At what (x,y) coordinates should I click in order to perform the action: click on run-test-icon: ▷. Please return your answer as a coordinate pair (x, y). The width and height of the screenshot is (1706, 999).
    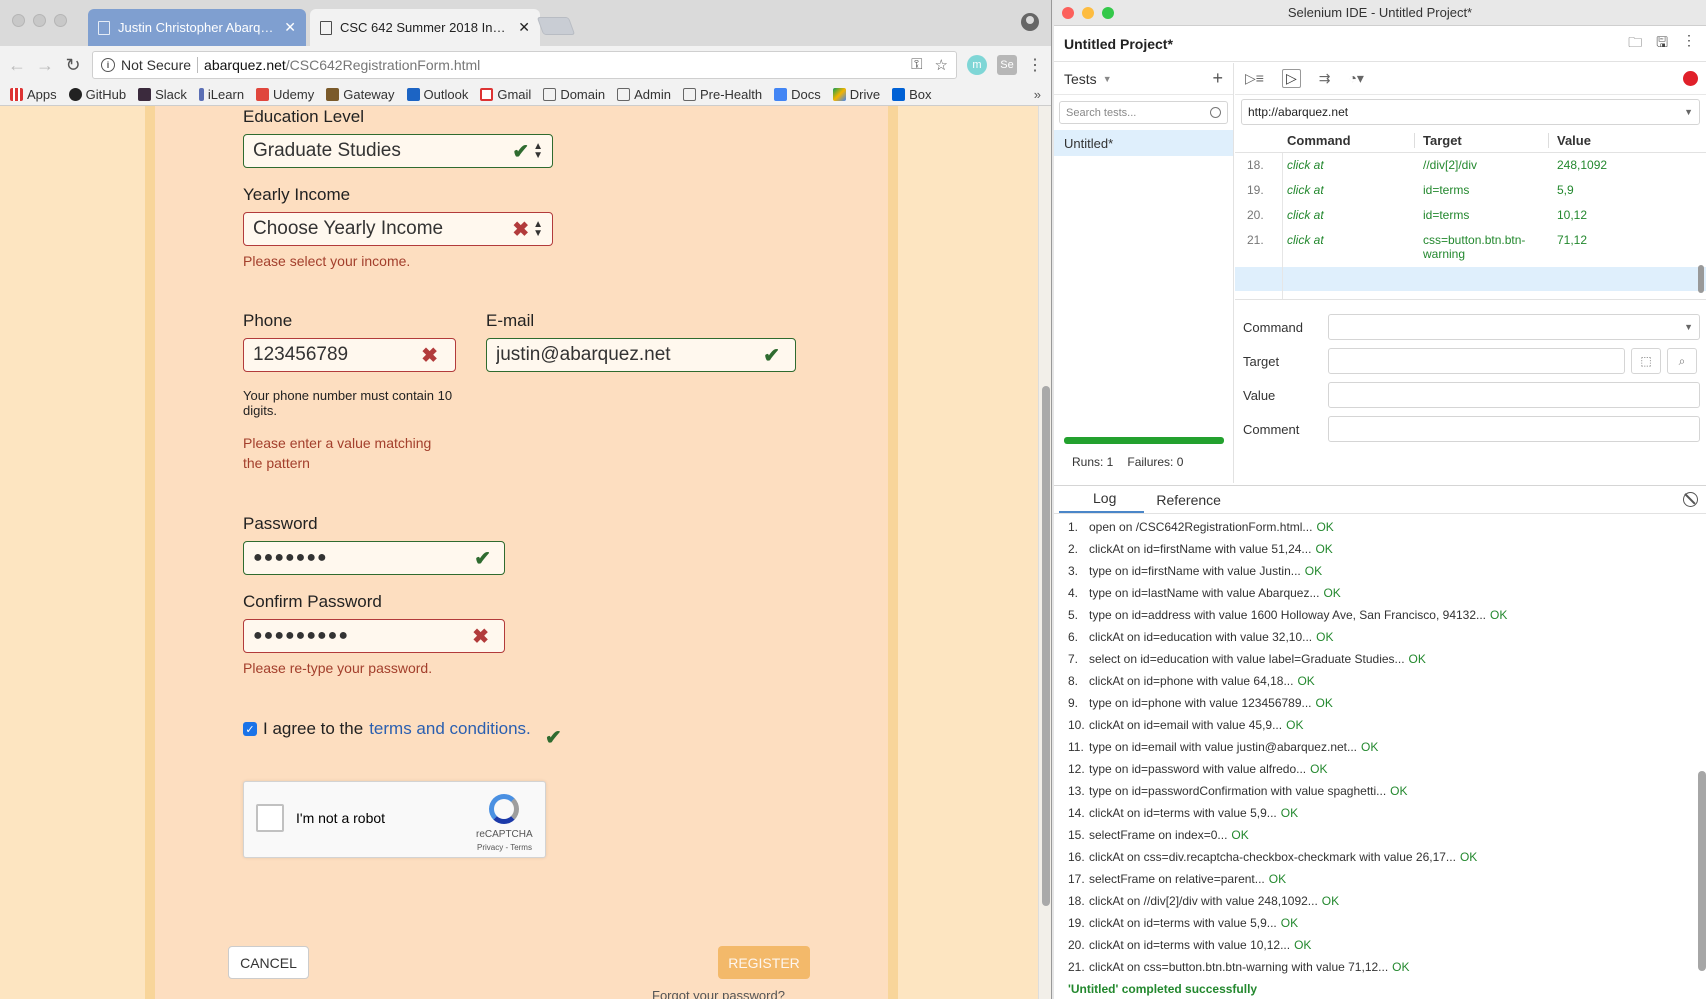
    Looking at the image, I should click on (1291, 78).